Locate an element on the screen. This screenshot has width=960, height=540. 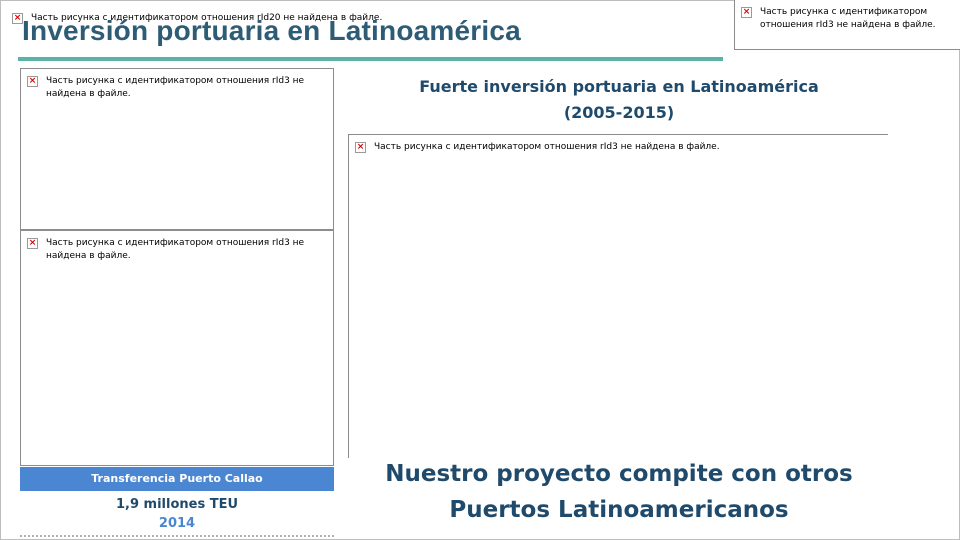
subtitle-line-2: (2005-2015) is located at coordinates (619, 112).